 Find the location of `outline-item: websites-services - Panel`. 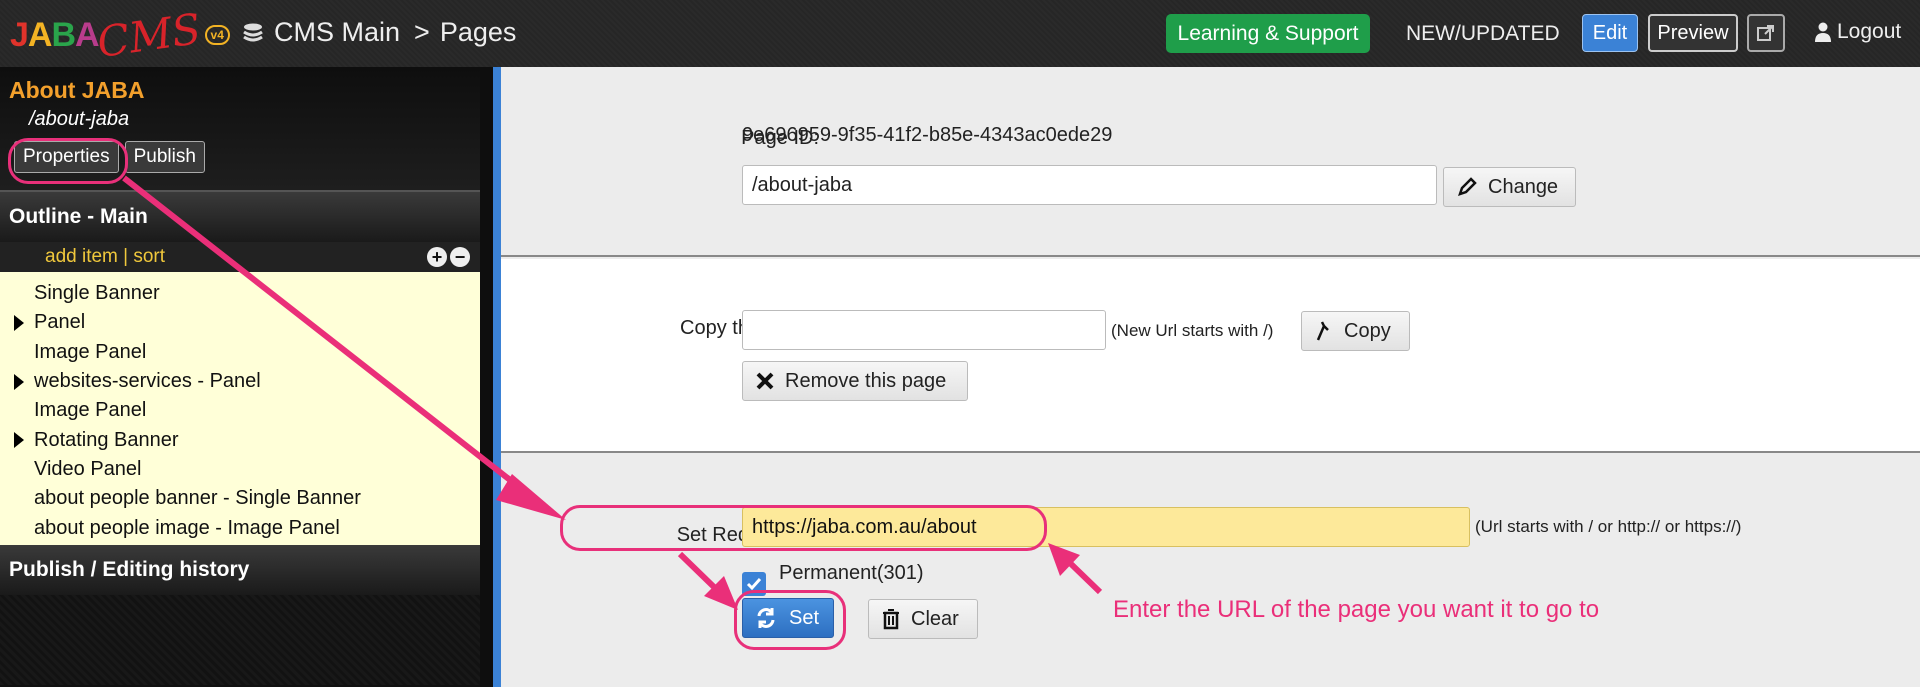

outline-item: websites-services - Panel is located at coordinates (240, 381).